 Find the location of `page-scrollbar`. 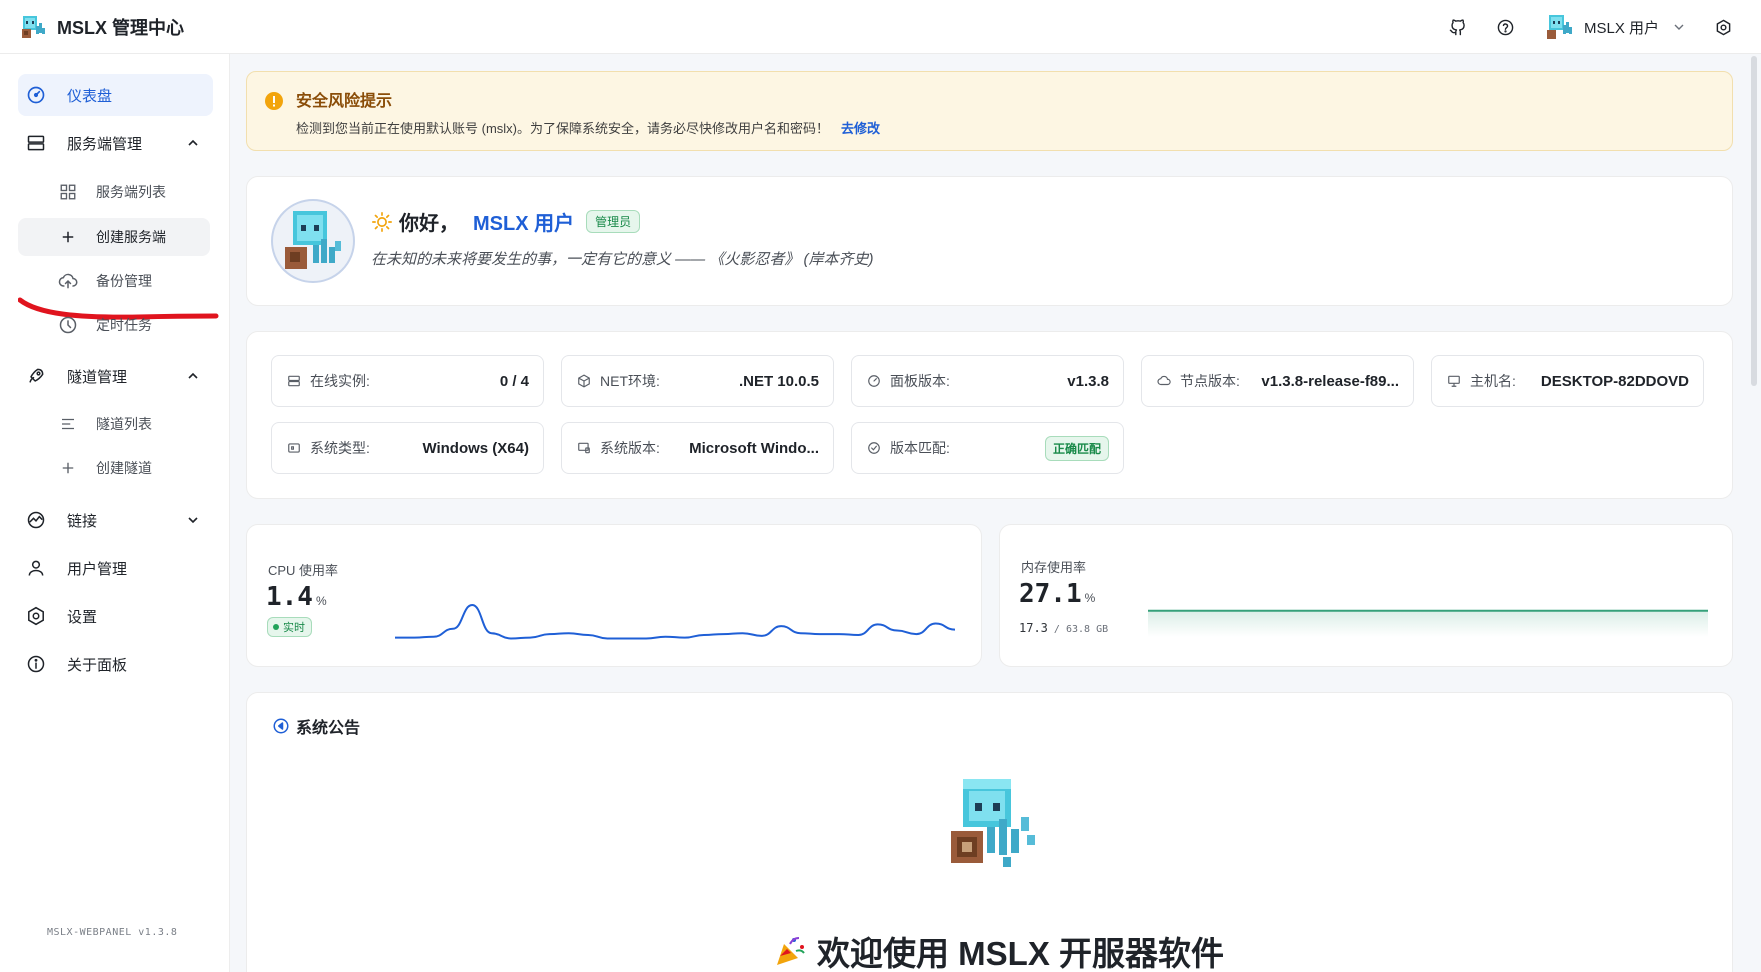

page-scrollbar is located at coordinates (1754, 221).